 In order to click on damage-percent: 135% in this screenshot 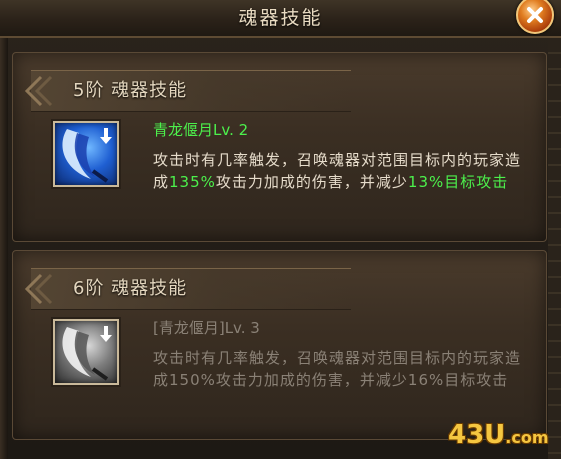, I will do `click(192, 182)`.